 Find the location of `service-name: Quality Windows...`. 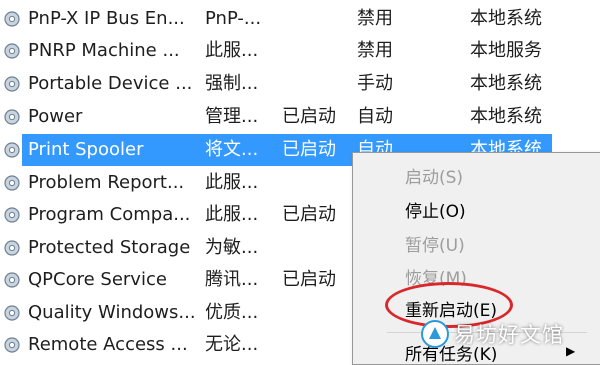

service-name: Quality Windows... is located at coordinates (112, 312).